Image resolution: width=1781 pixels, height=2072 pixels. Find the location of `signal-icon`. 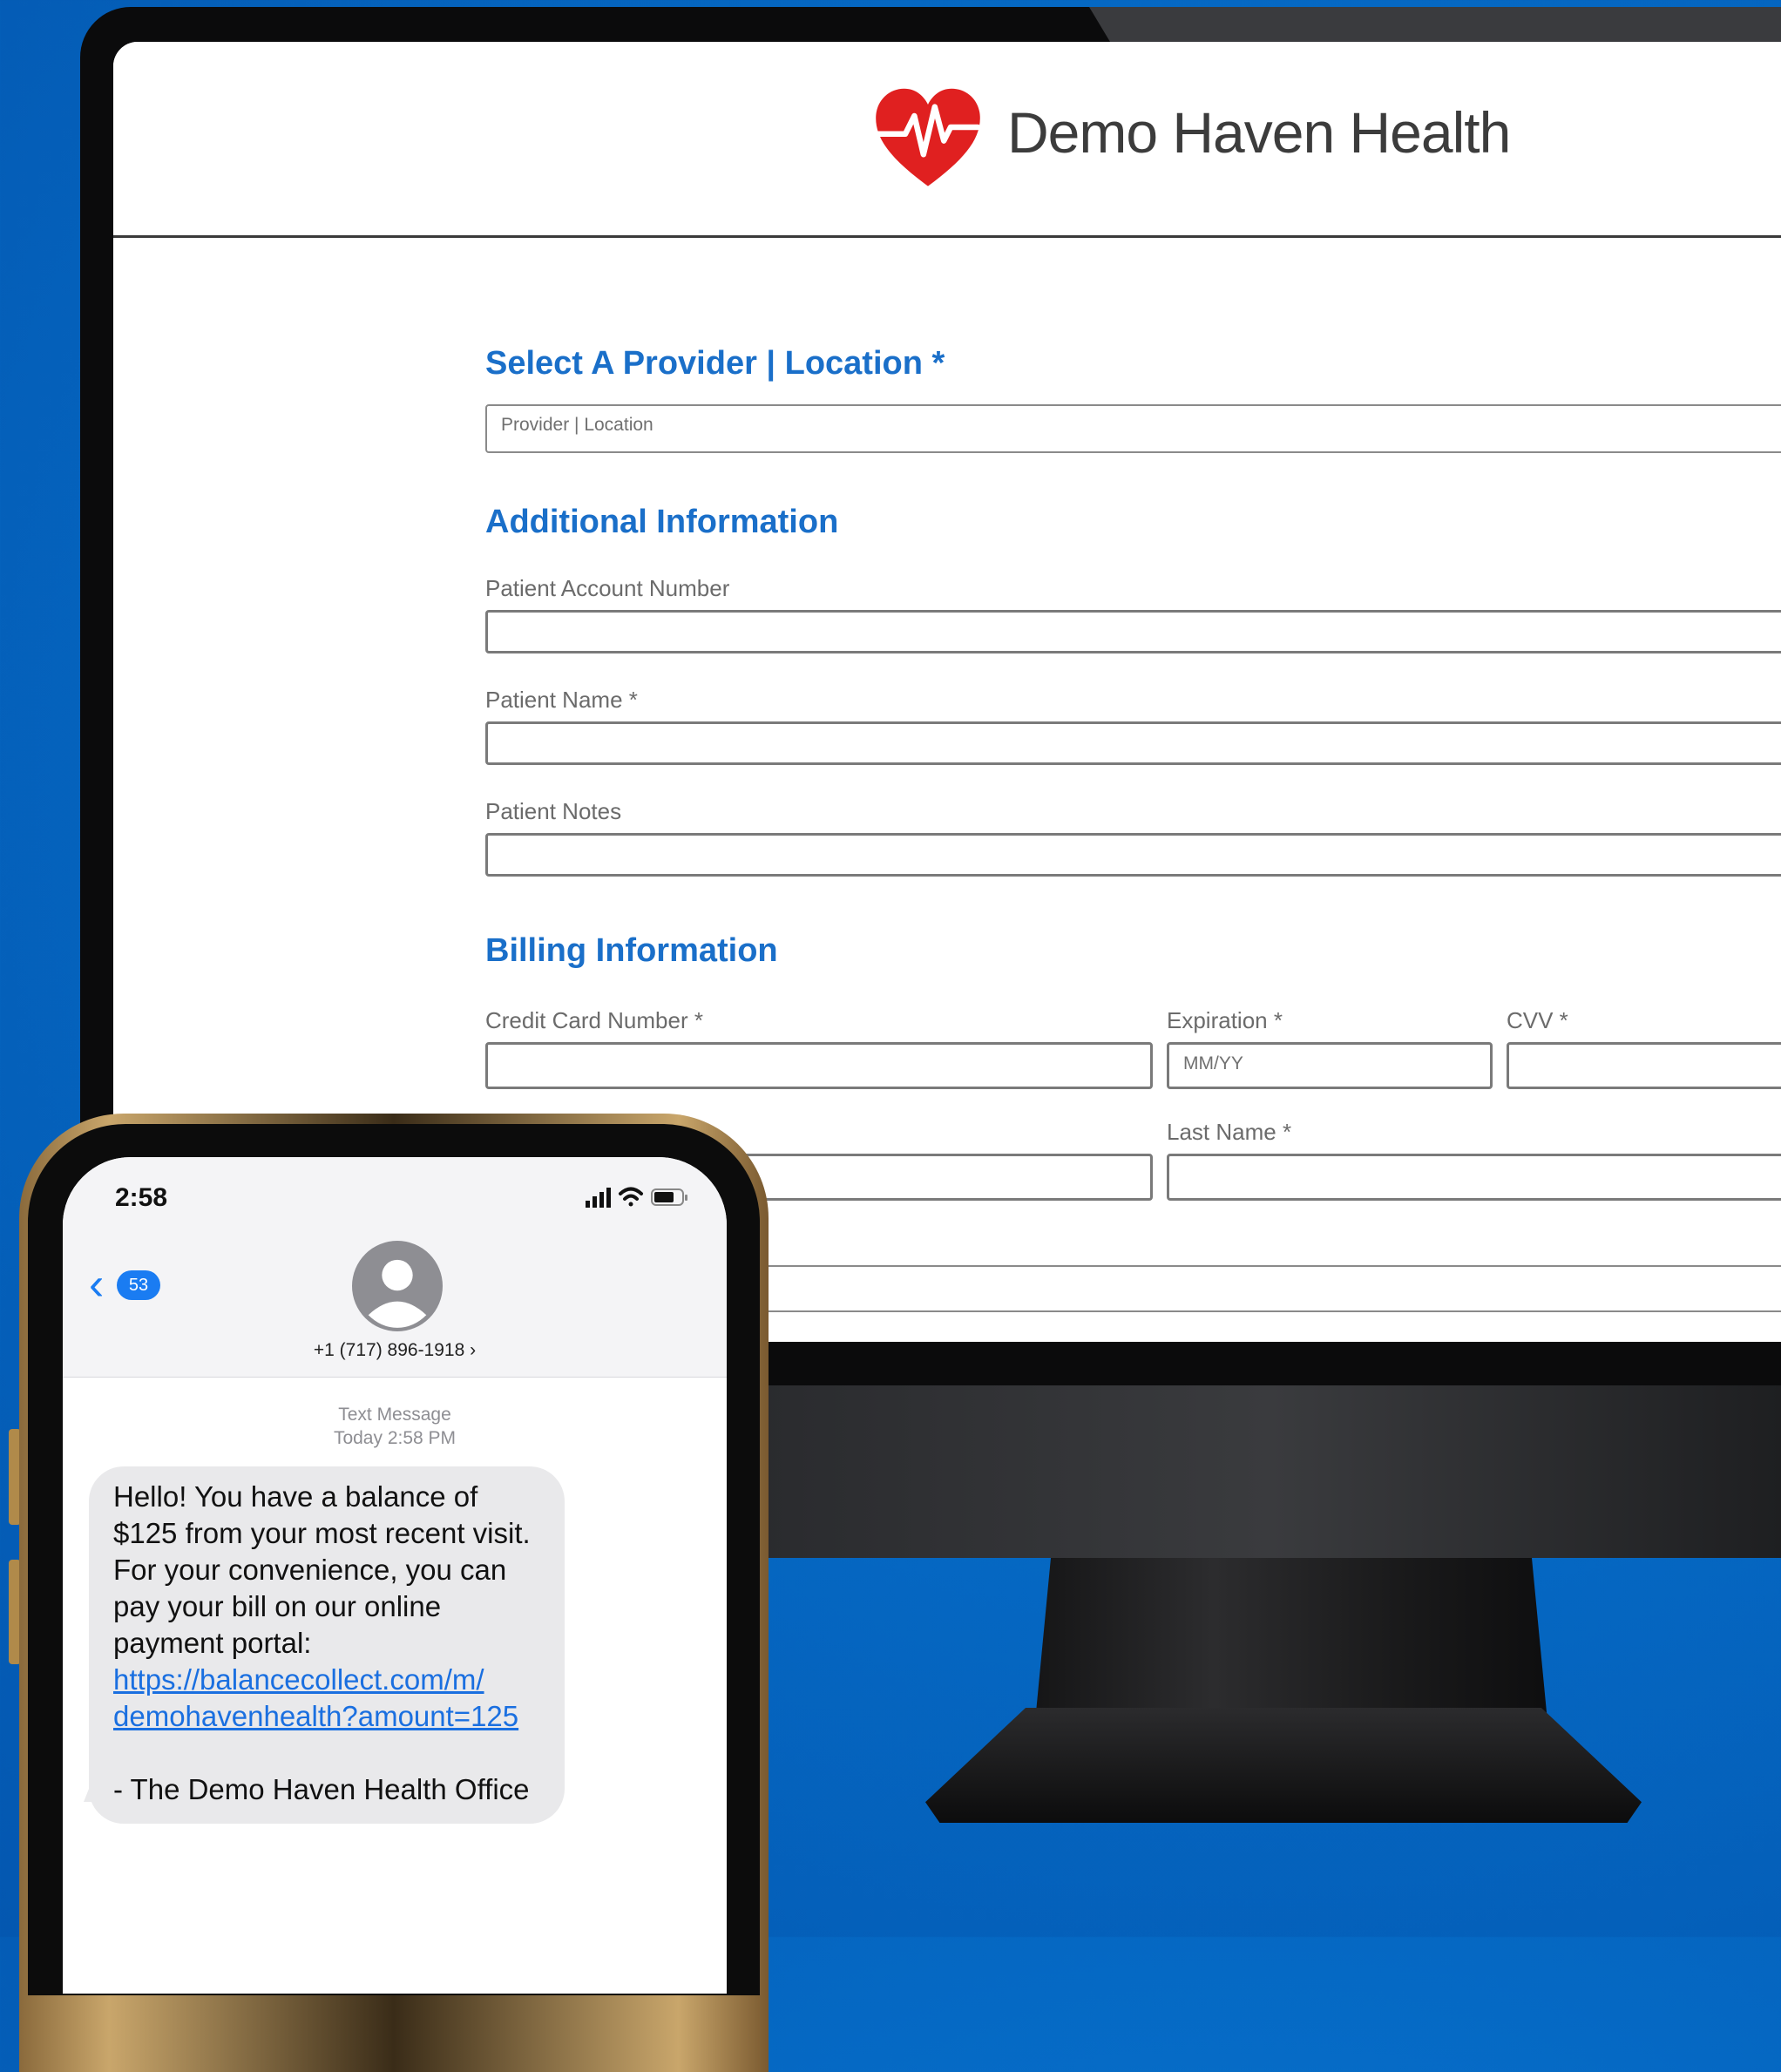

signal-icon is located at coordinates (598, 1198).